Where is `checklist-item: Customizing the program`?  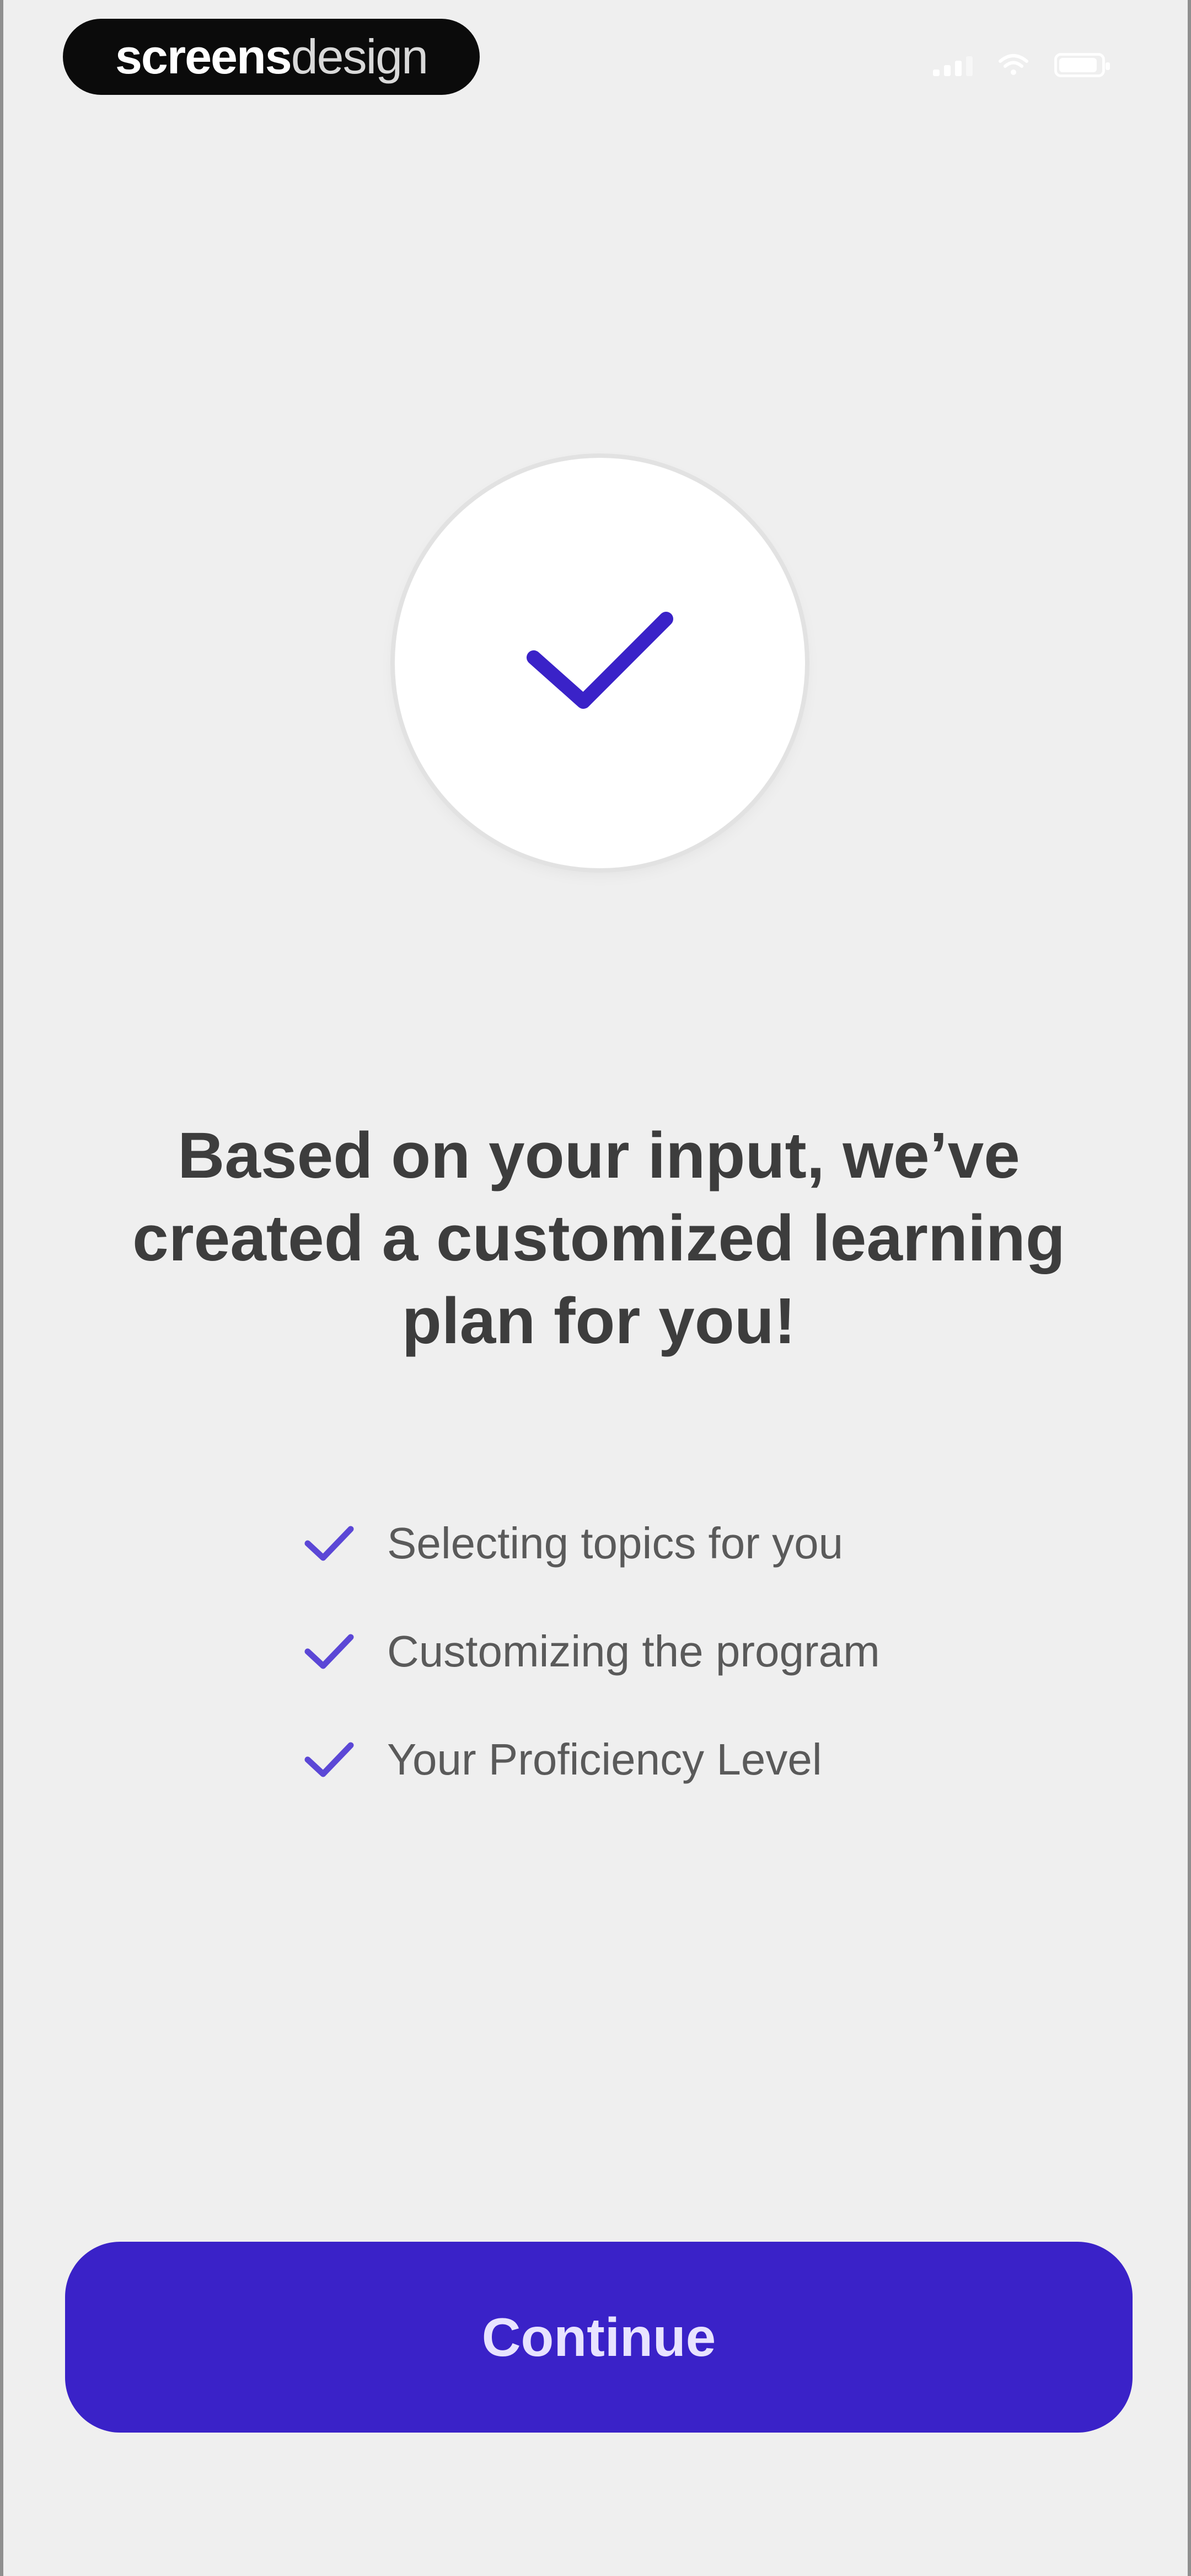 checklist-item: Customizing the program is located at coordinates (591, 1651).